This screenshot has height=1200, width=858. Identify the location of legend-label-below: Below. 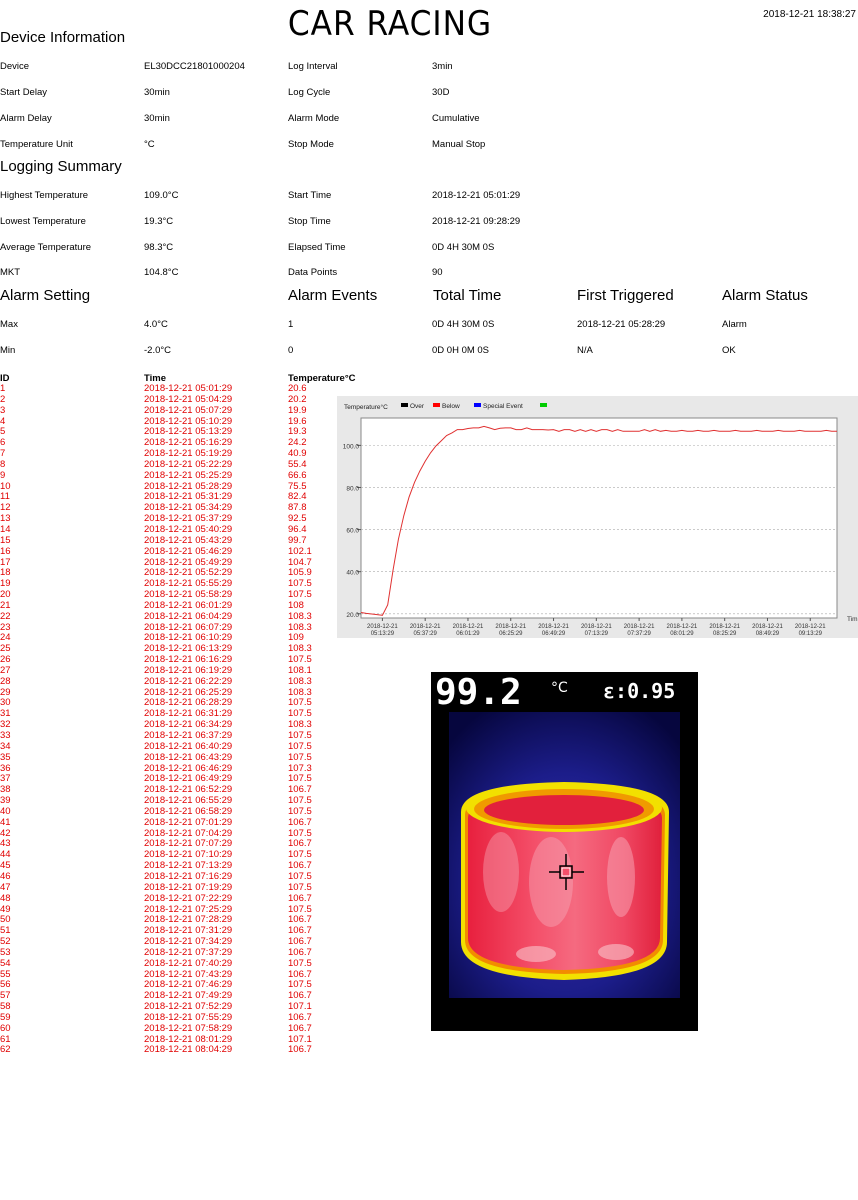
(451, 406).